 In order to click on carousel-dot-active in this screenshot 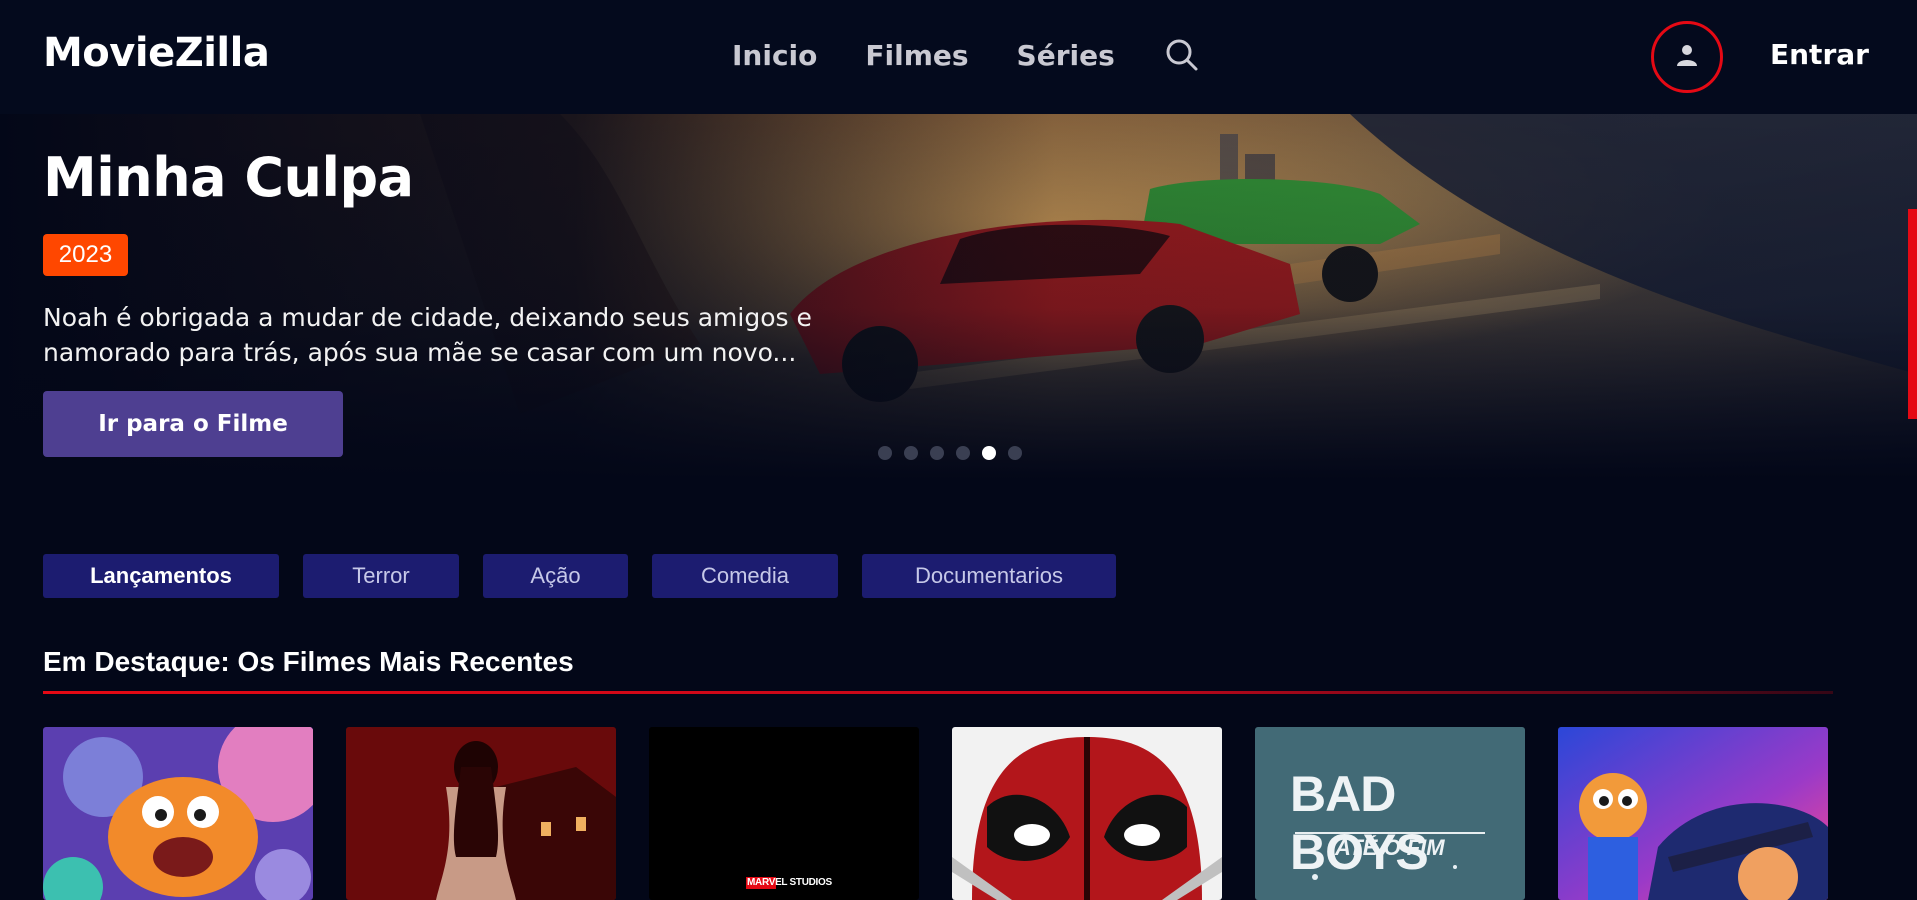, I will do `click(989, 453)`.